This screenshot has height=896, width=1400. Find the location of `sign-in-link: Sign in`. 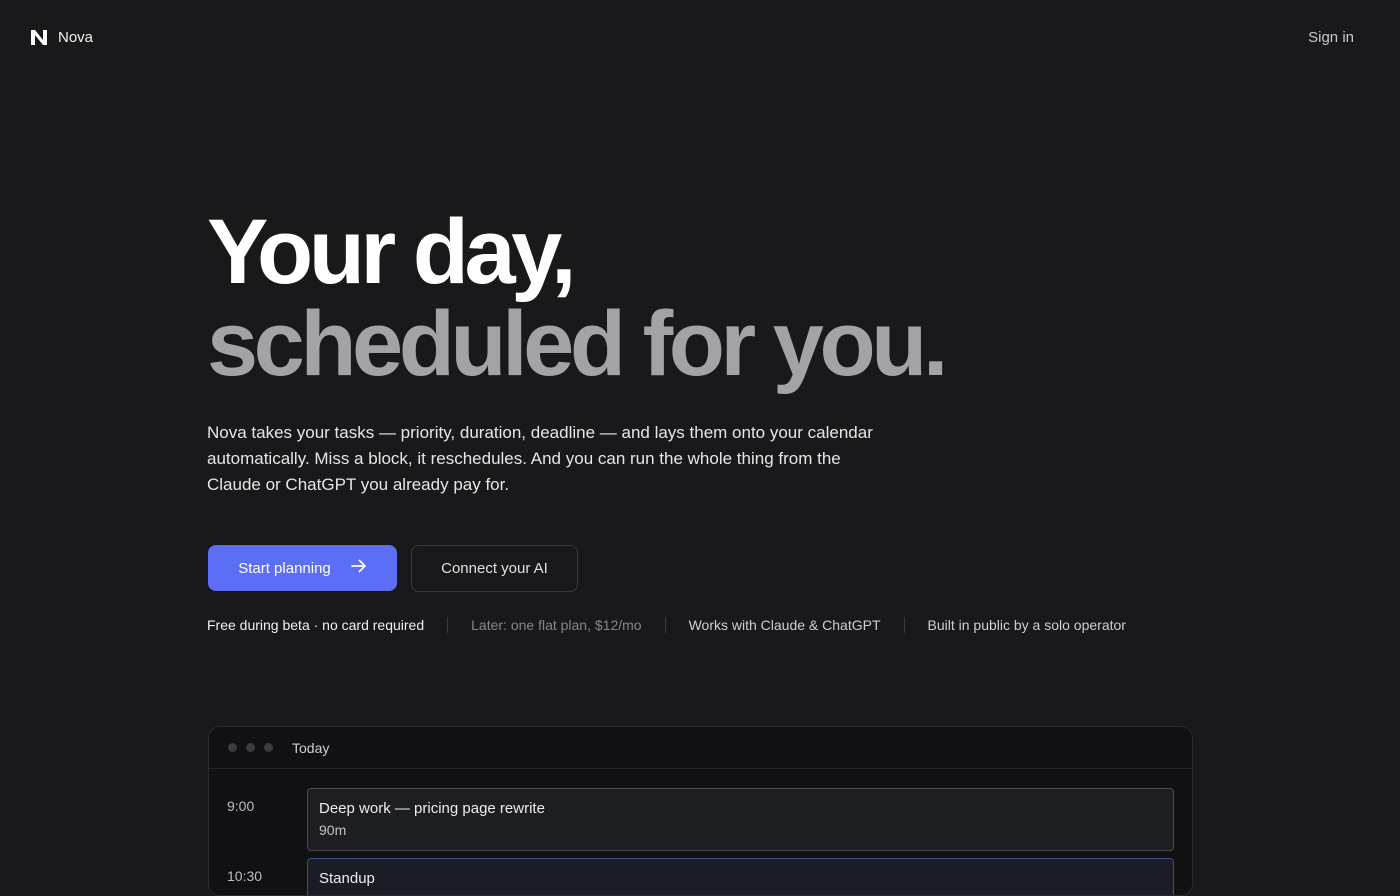

sign-in-link: Sign in is located at coordinates (1331, 37).